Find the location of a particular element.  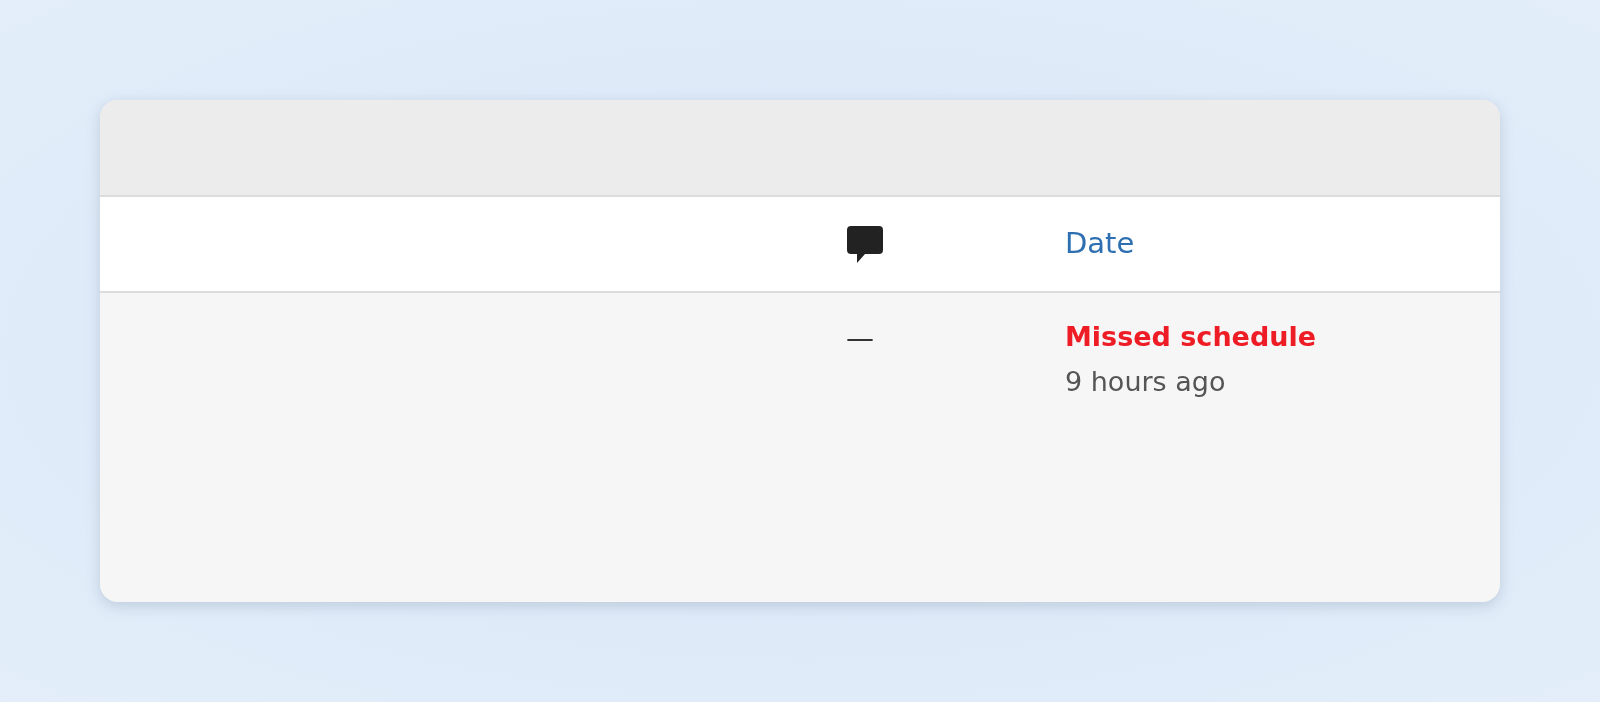

time-text: 9 hours ago is located at coordinates (1146, 381).